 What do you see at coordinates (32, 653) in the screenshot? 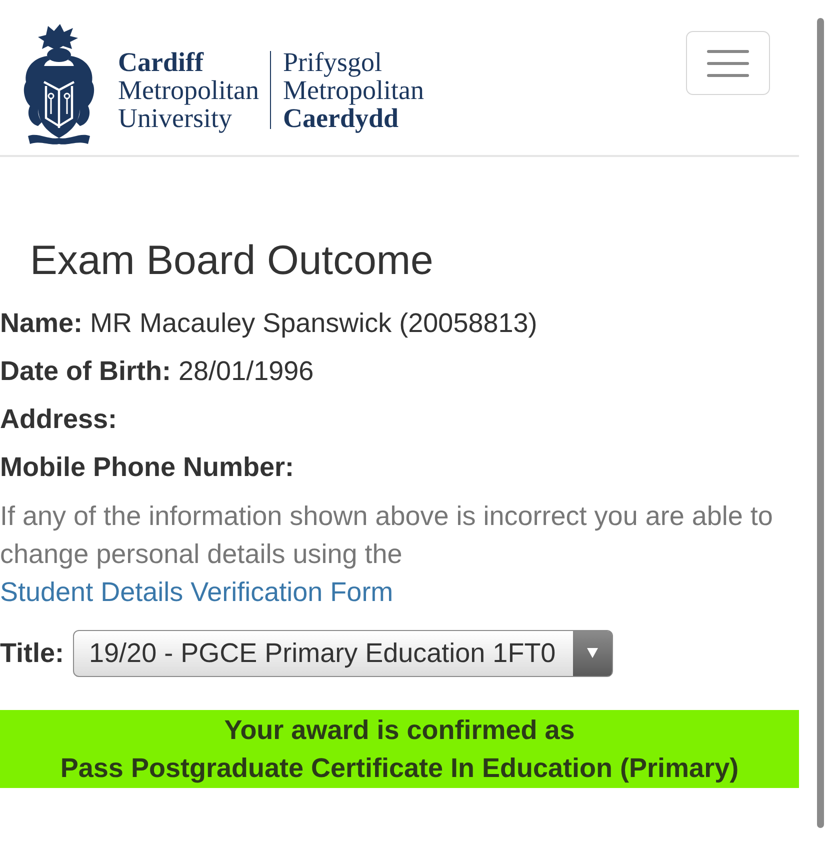
I see `field-label: Title:` at bounding box center [32, 653].